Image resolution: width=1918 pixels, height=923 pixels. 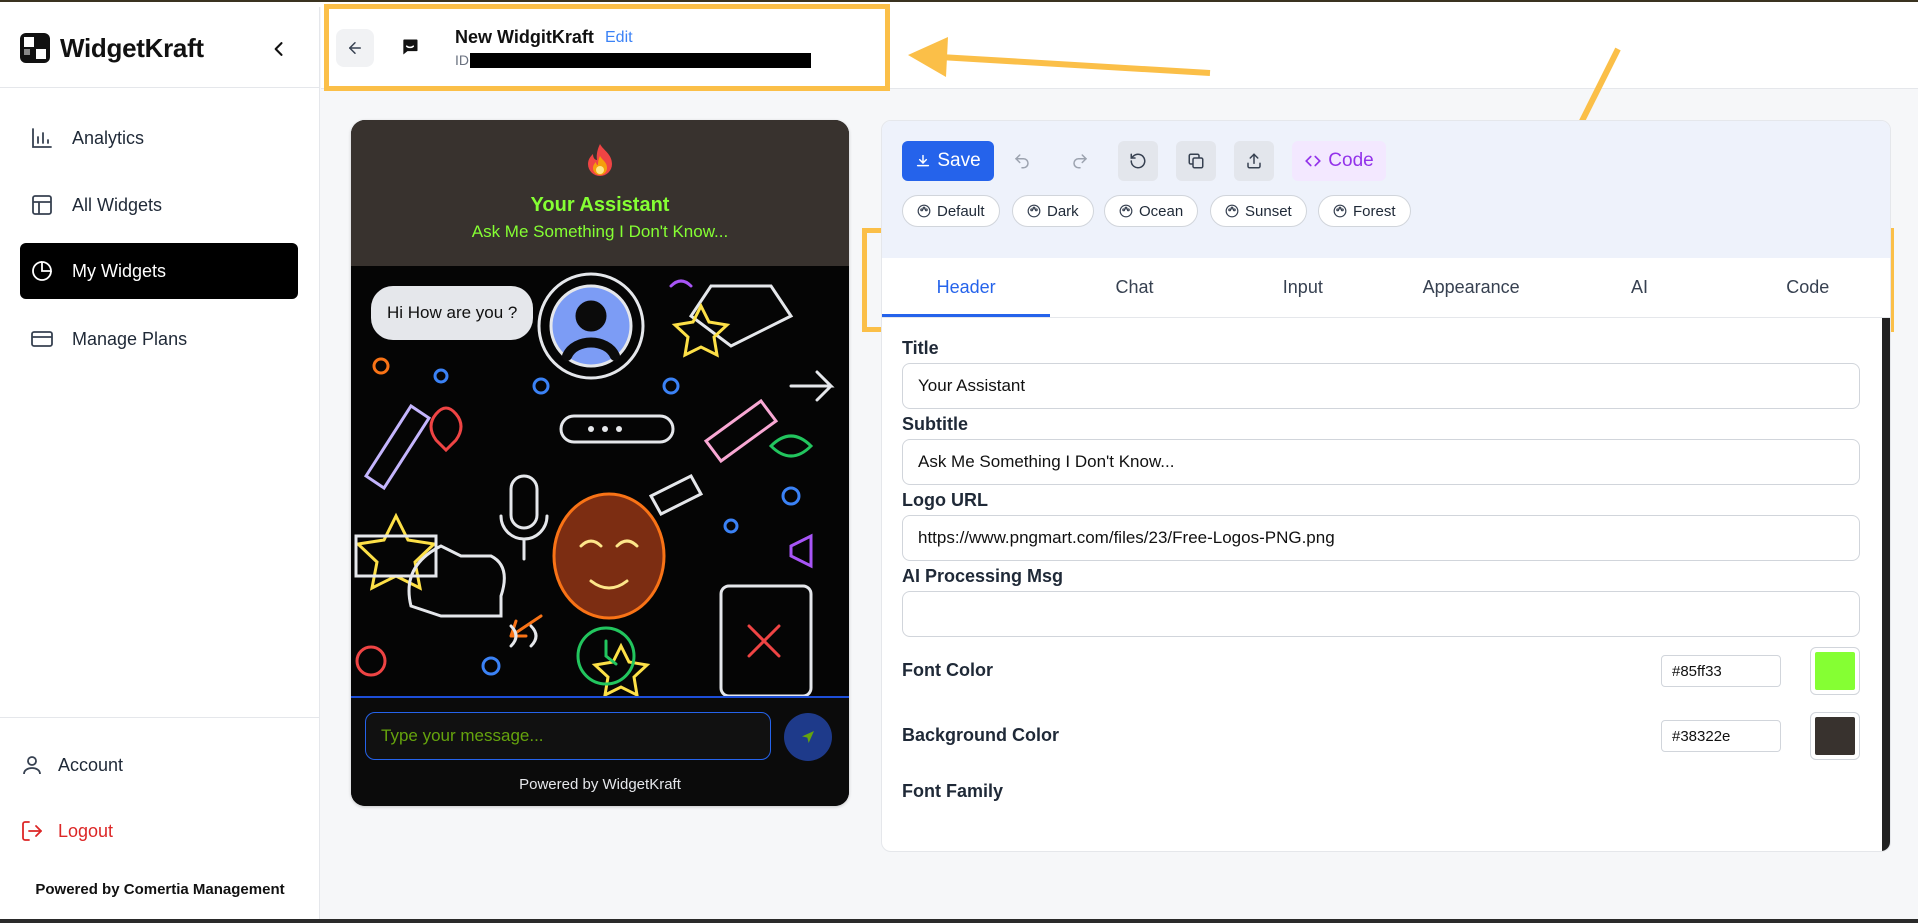 What do you see at coordinates (600, 784) in the screenshot?
I see `preview-powered-by: Powered by WidgetKraft` at bounding box center [600, 784].